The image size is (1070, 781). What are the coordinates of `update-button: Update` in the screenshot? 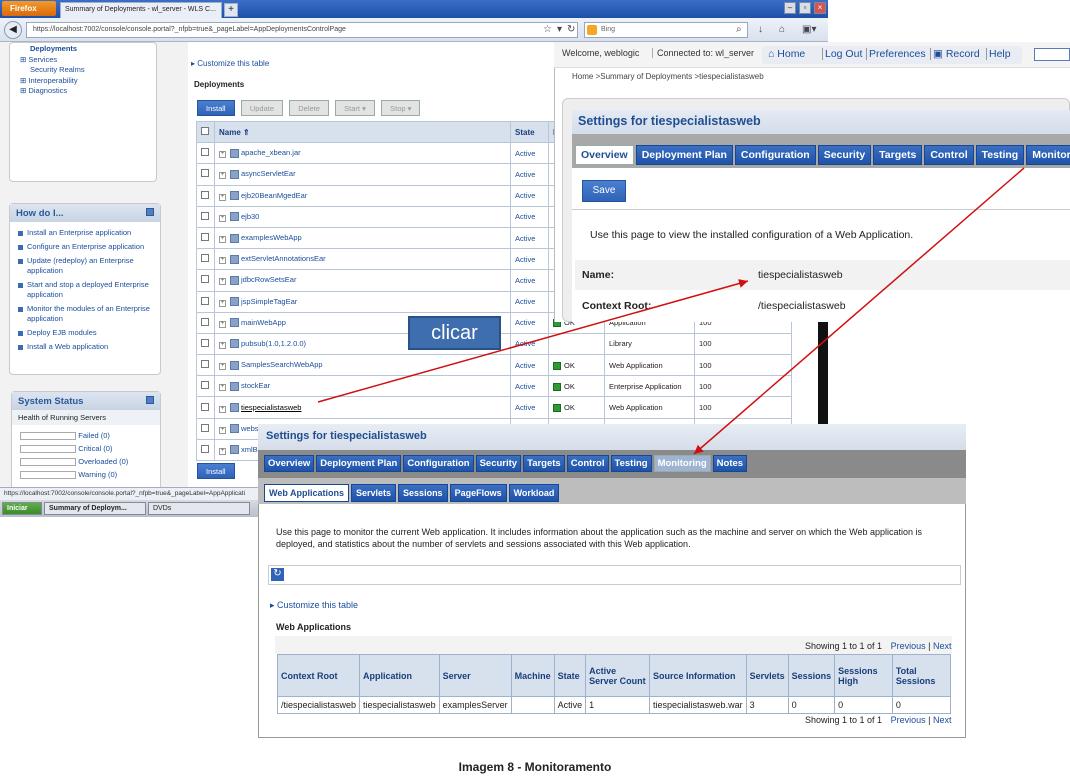 It's located at (262, 108).